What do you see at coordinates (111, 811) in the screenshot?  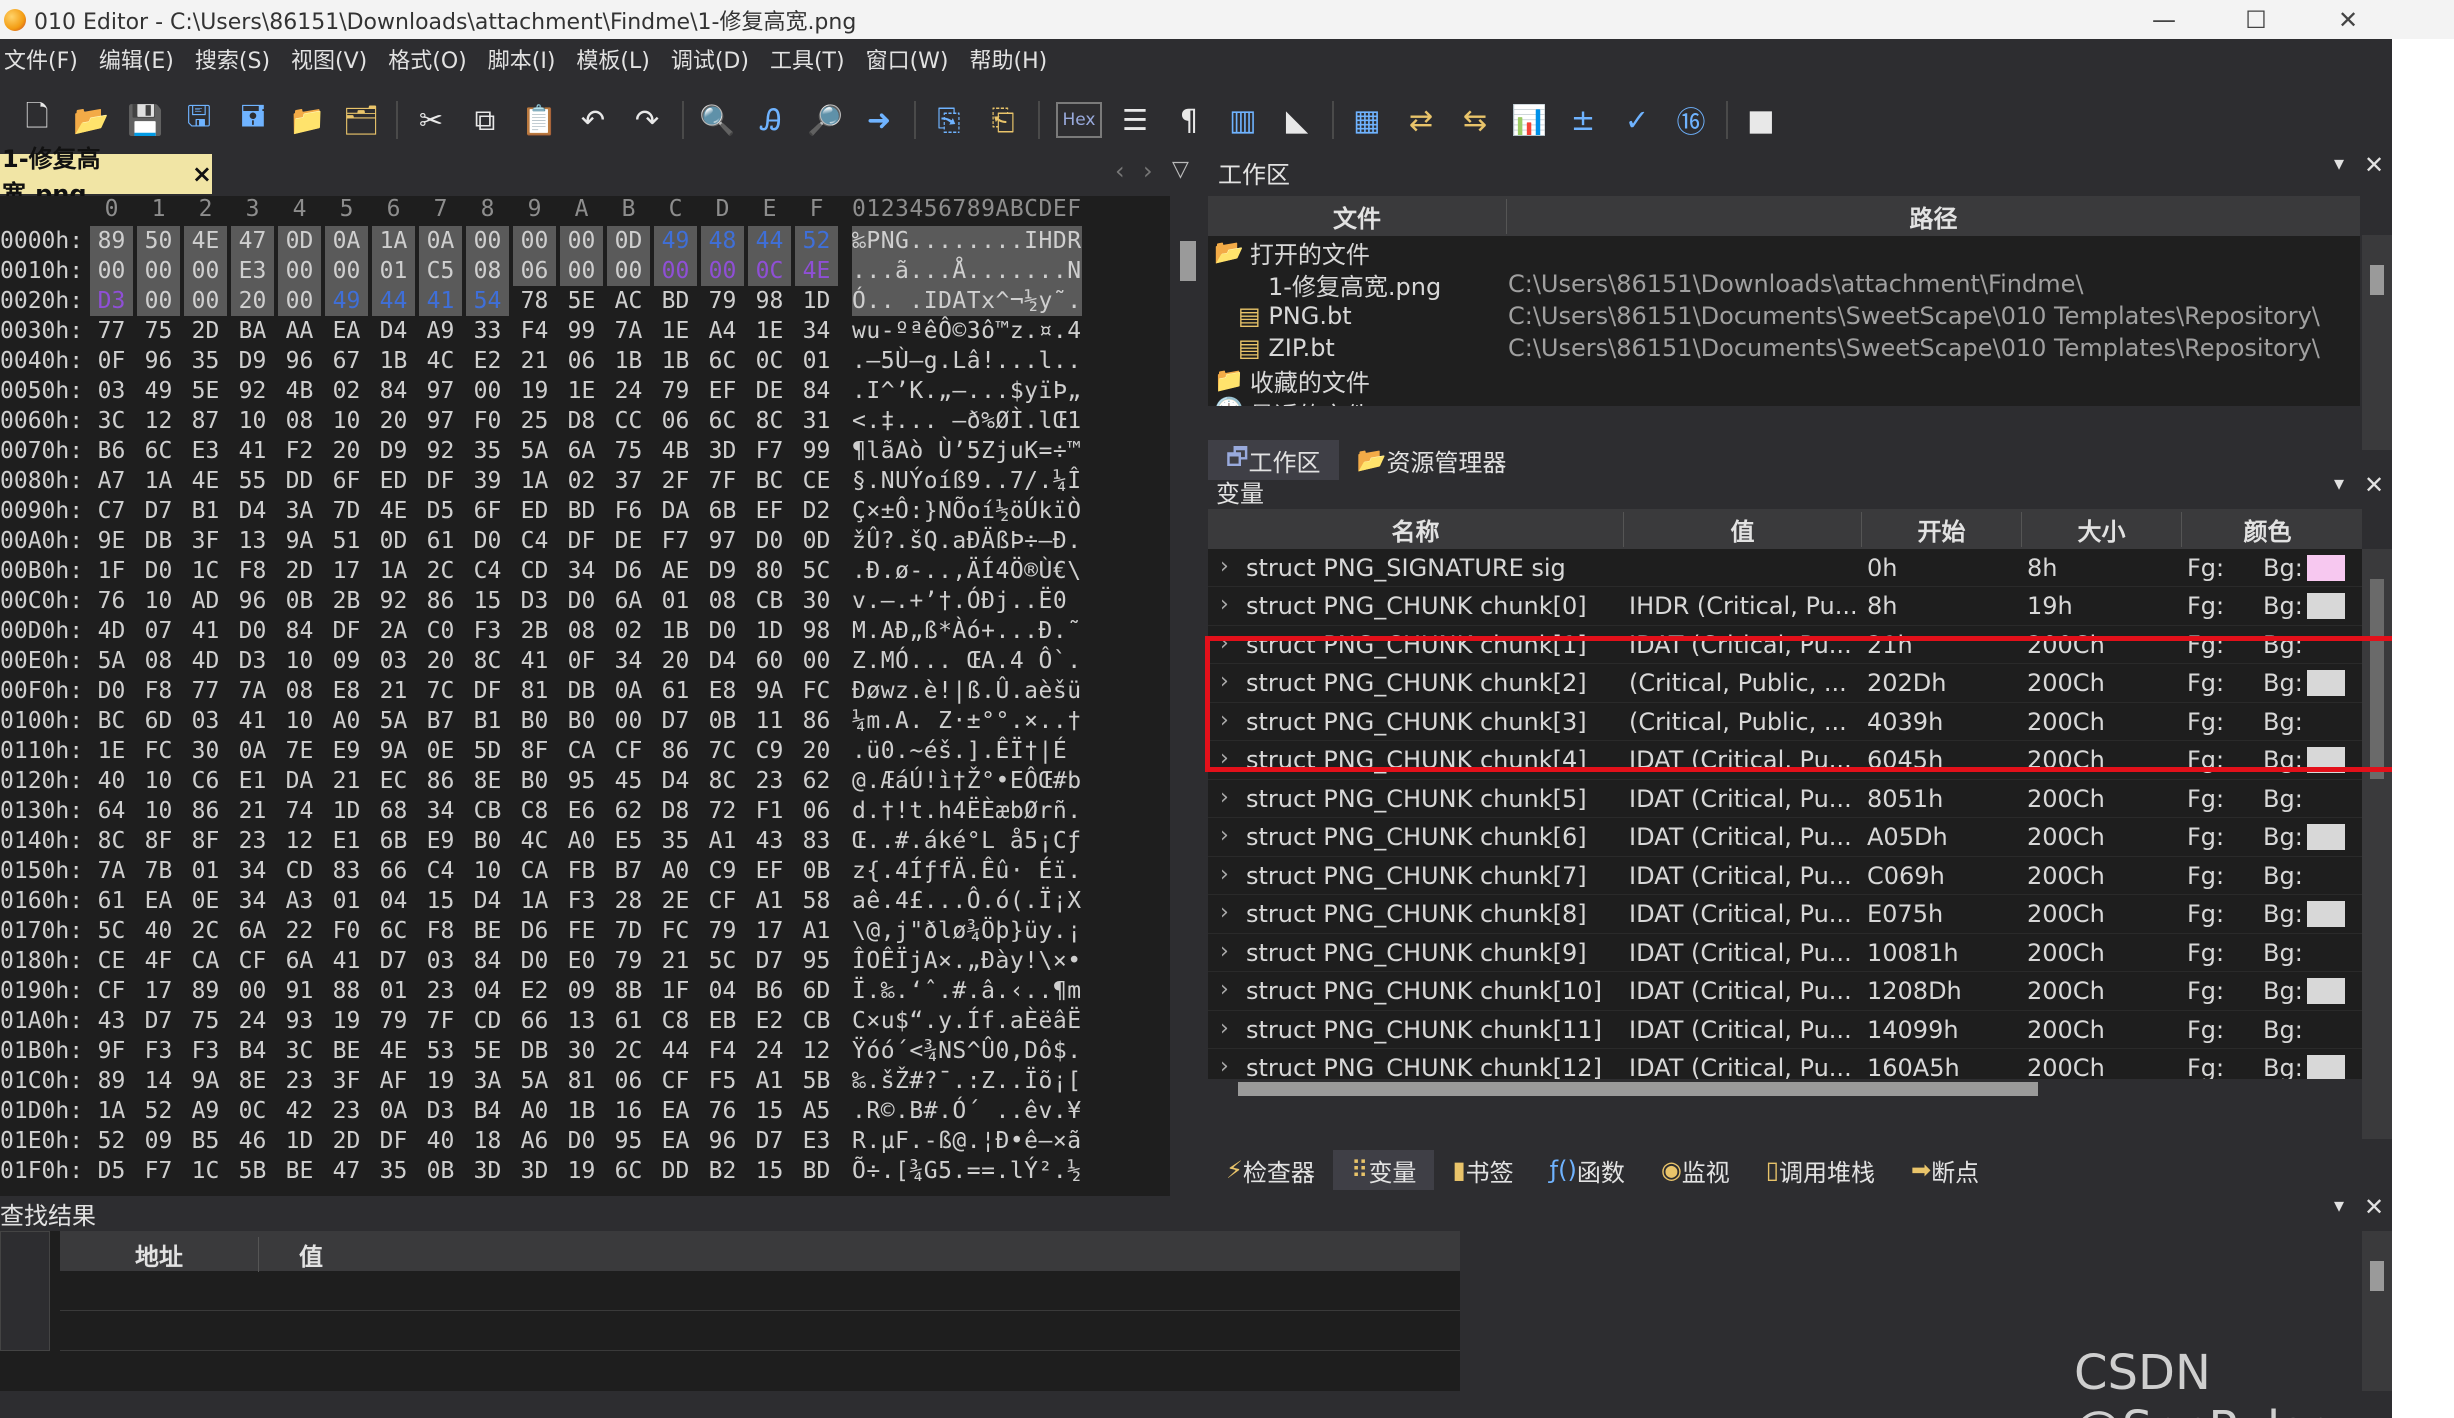 I see `hex-byte: 64` at bounding box center [111, 811].